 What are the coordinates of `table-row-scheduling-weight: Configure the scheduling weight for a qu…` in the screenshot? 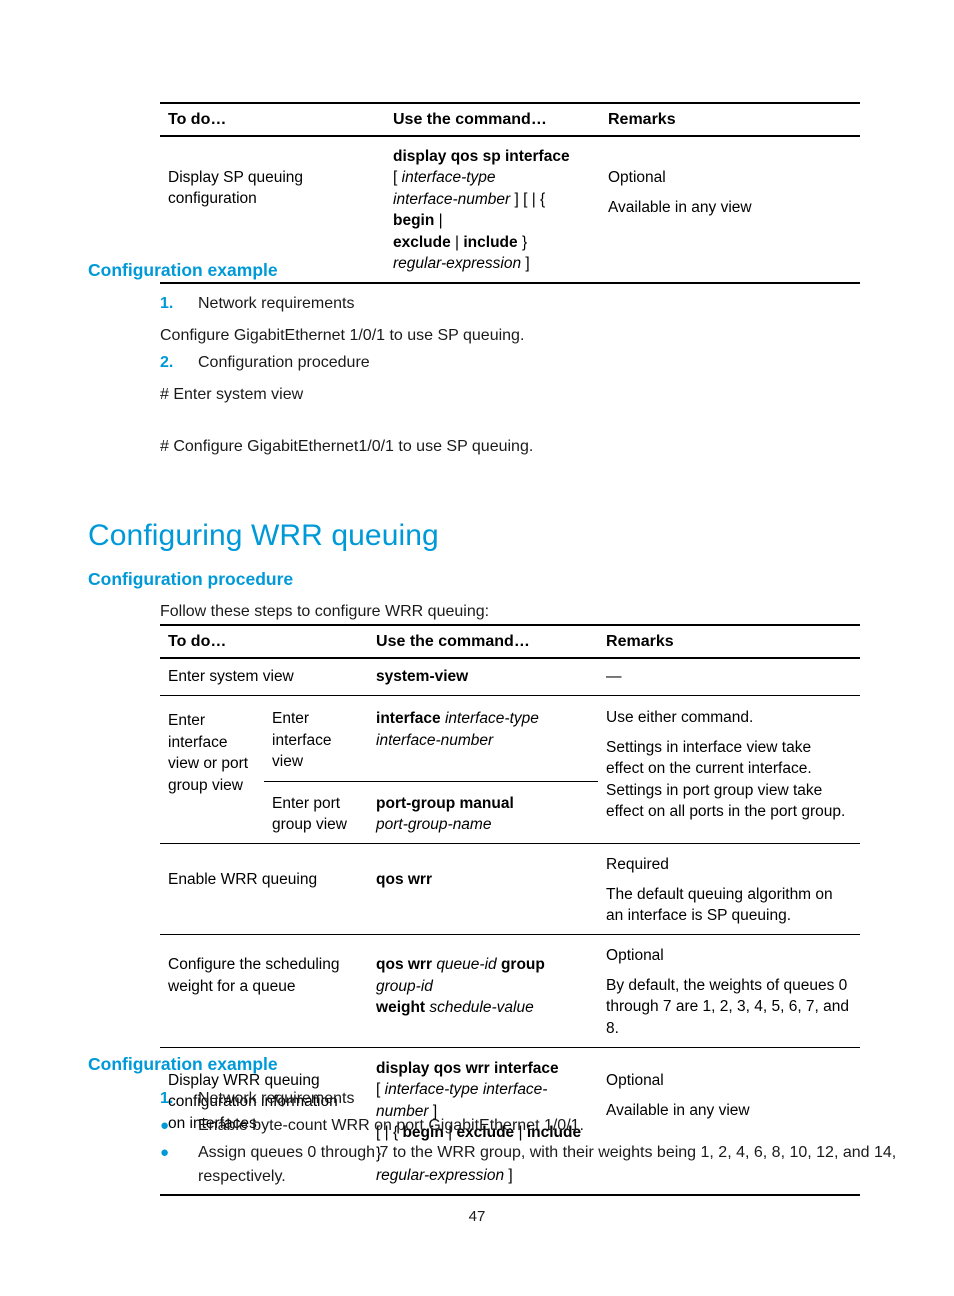 It's located at (510, 991).